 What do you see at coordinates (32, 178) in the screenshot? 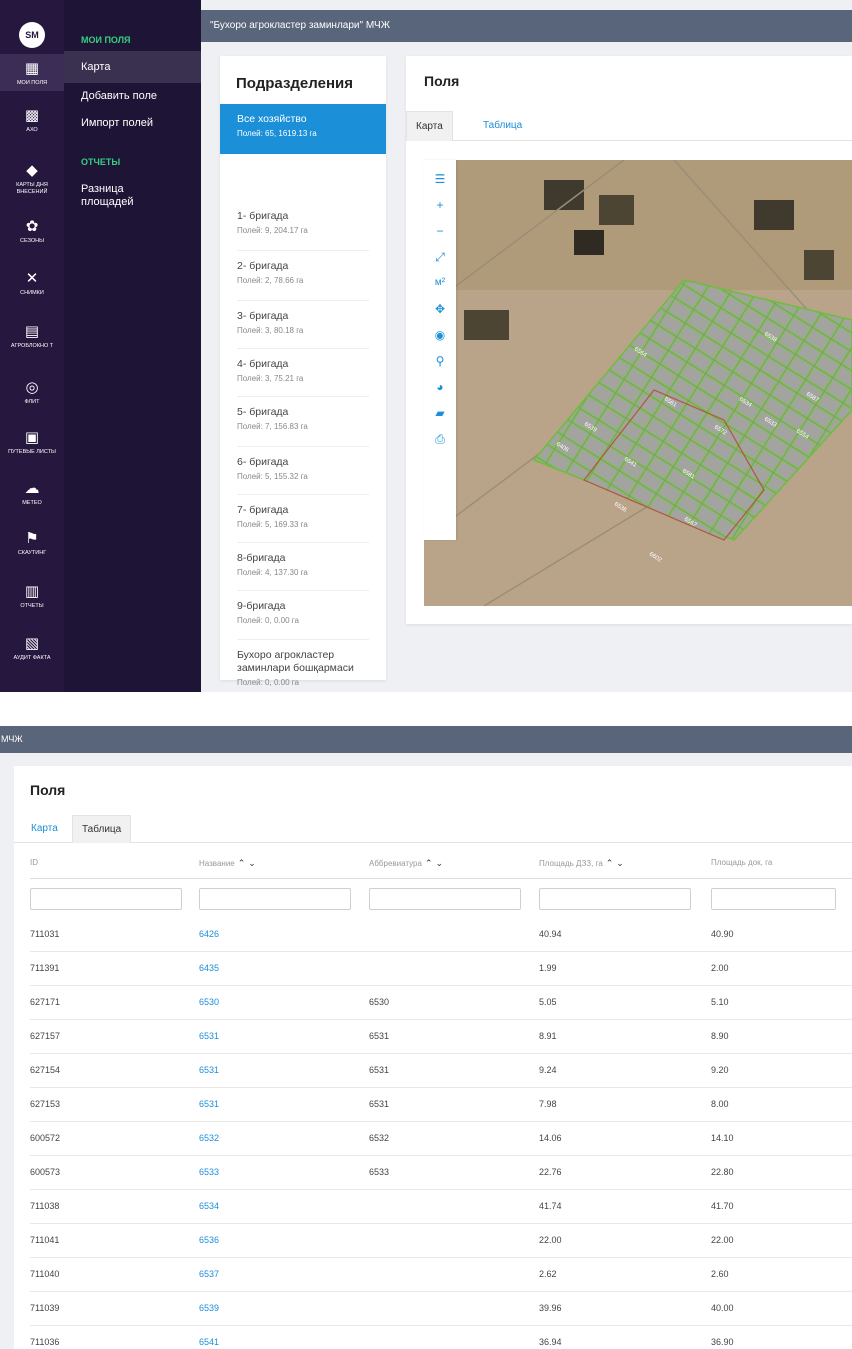
I see `rail-item-2: ◆ КАРТЫ ДНЯ ВНЕСЕНИЙ` at bounding box center [32, 178].